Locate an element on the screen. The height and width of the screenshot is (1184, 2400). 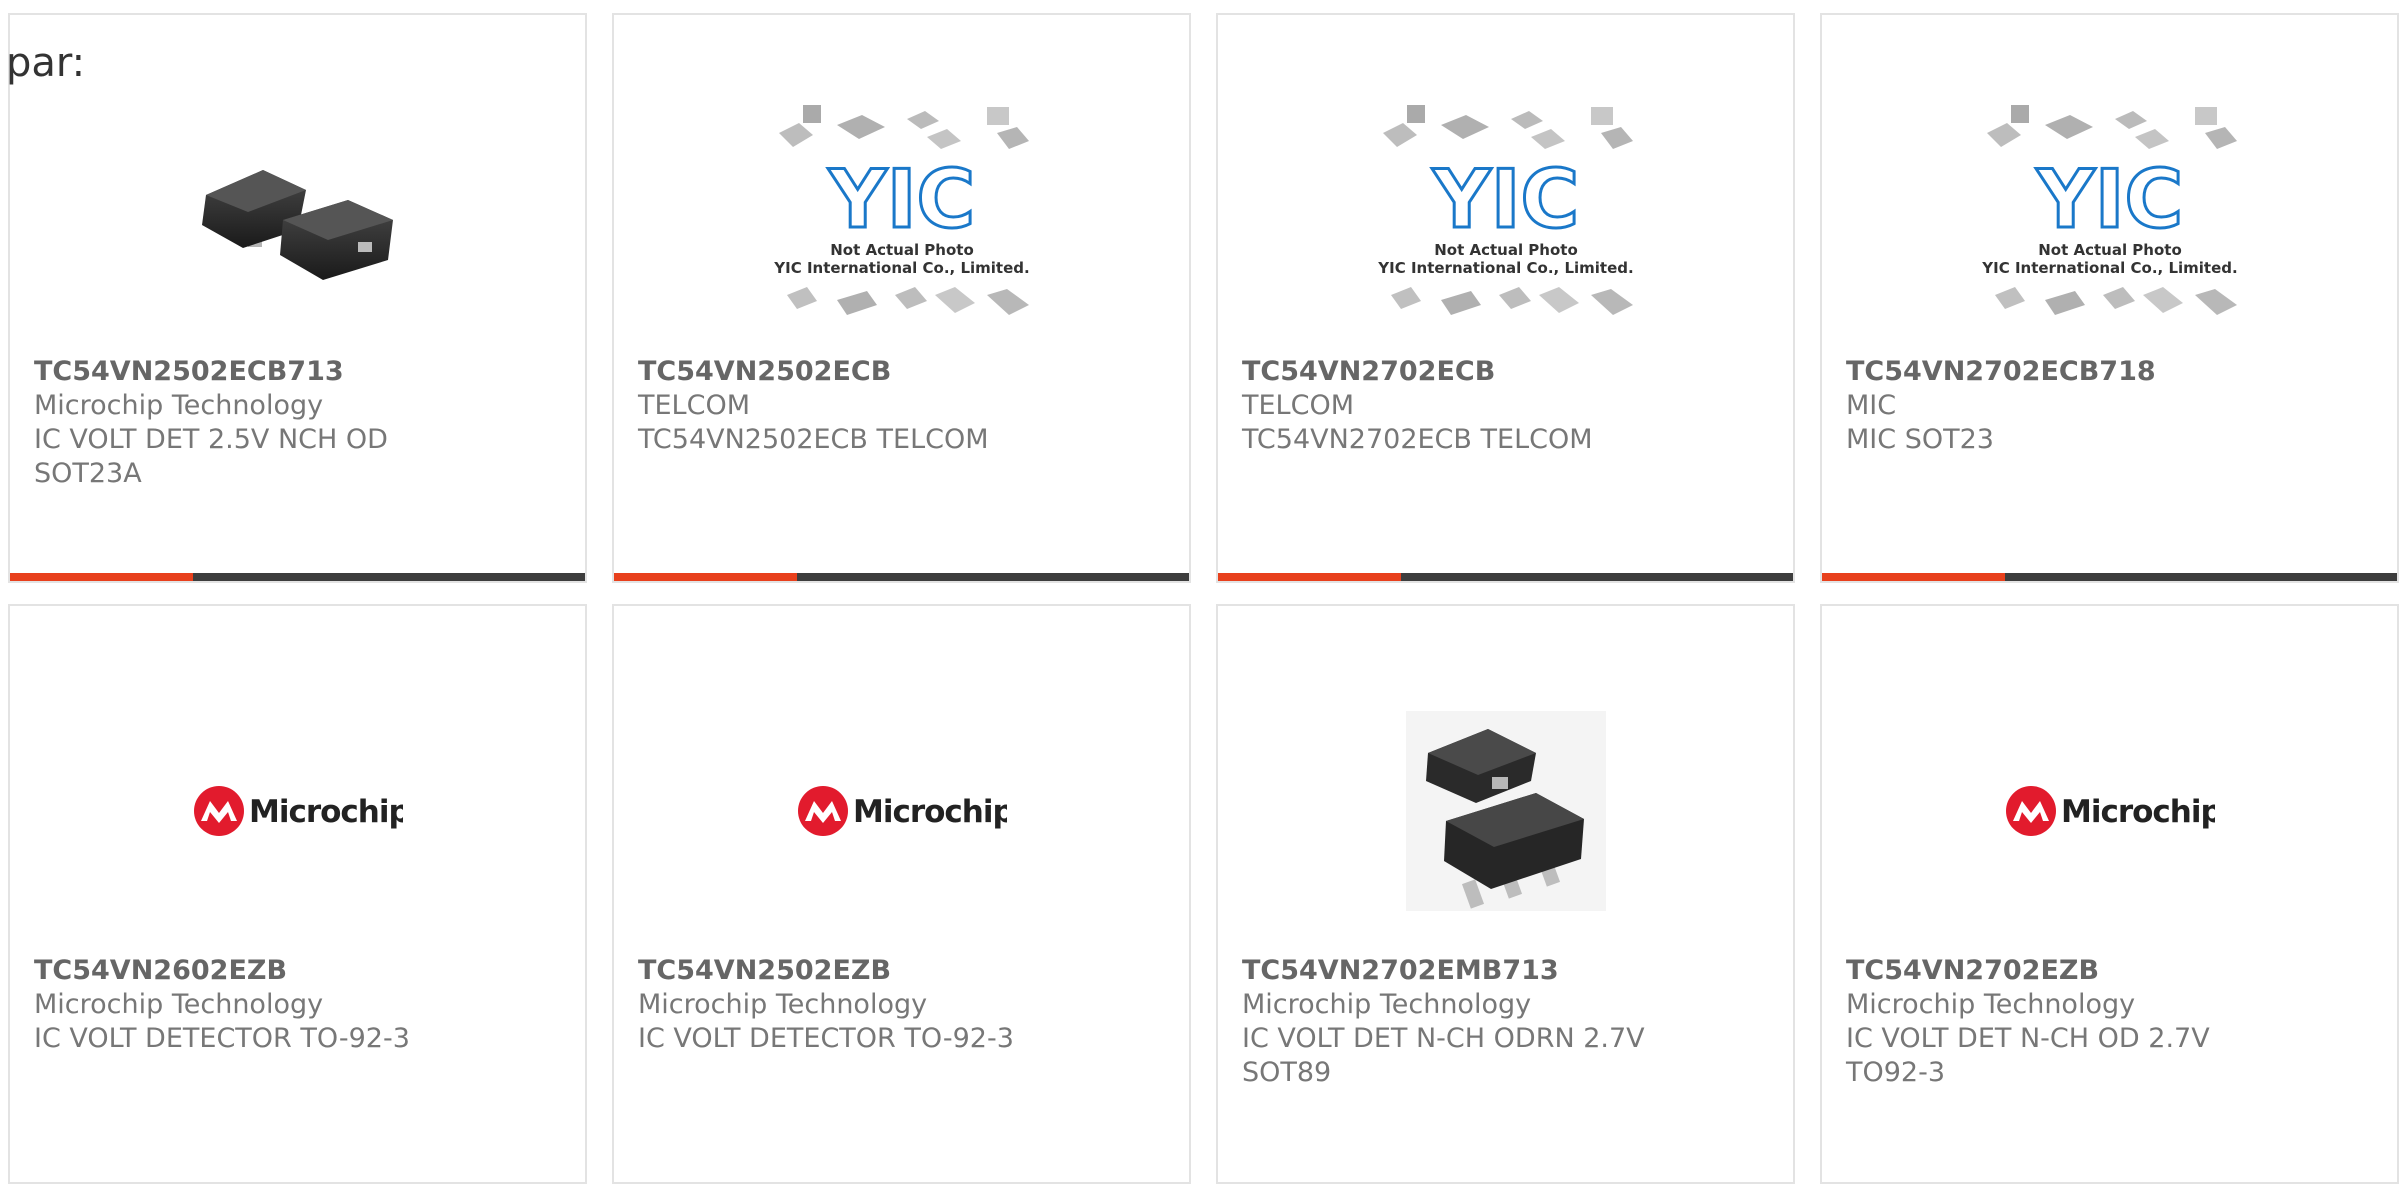
description-line: IC VOLT DET N-CH OD 2.7V is located at coordinates (2028, 1038).